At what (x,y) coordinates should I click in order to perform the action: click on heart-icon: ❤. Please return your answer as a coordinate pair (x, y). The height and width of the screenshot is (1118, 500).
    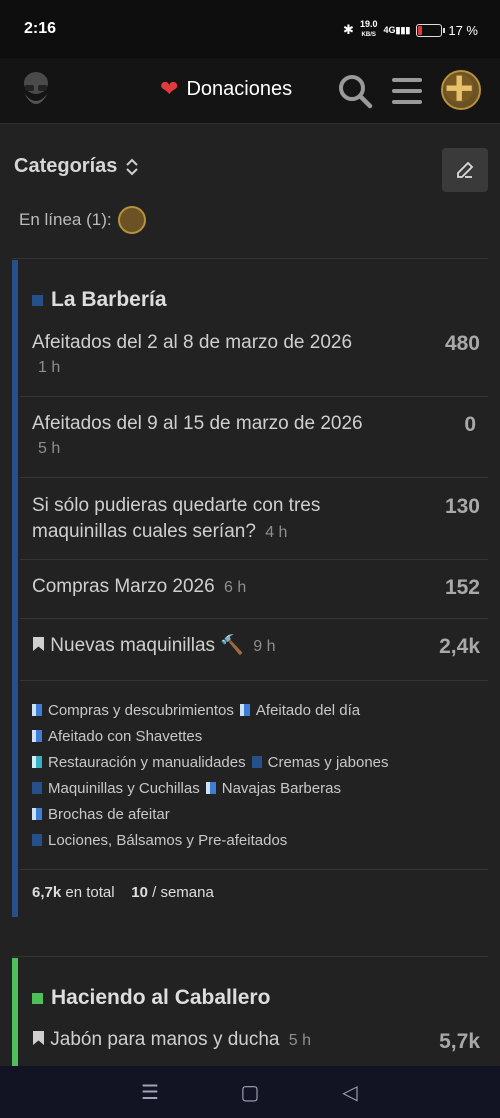
    Looking at the image, I should click on (169, 88).